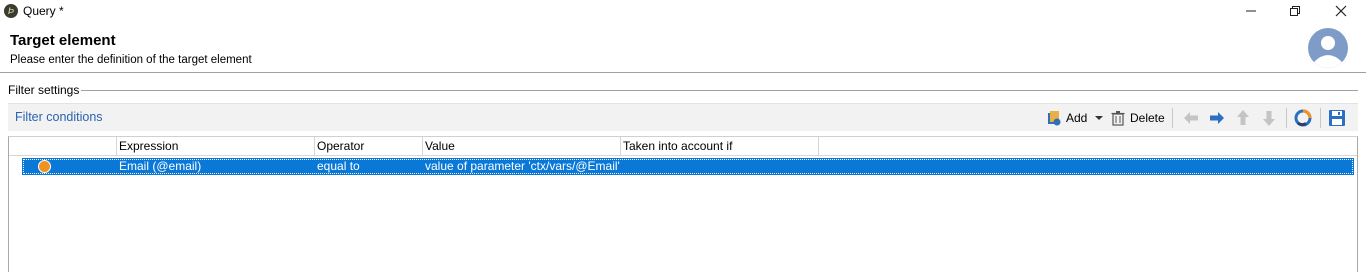  Describe the element at coordinates (43, 11) in the screenshot. I see `window-title: Query *` at that location.